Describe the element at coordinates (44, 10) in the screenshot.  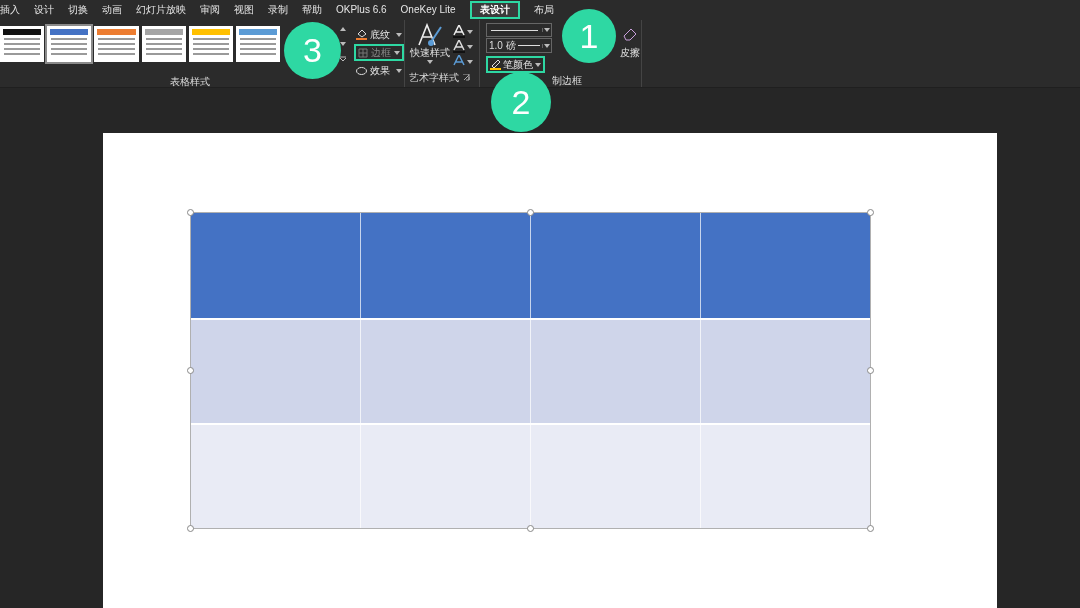
I see `ribbon-tab: 设计` at that location.